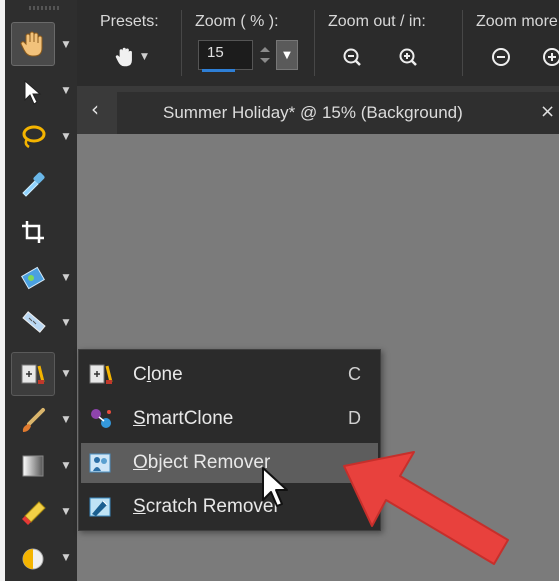 This screenshot has width=559, height=581. Describe the element at coordinates (354, 418) in the screenshot. I see `shortcut-key: D` at that location.